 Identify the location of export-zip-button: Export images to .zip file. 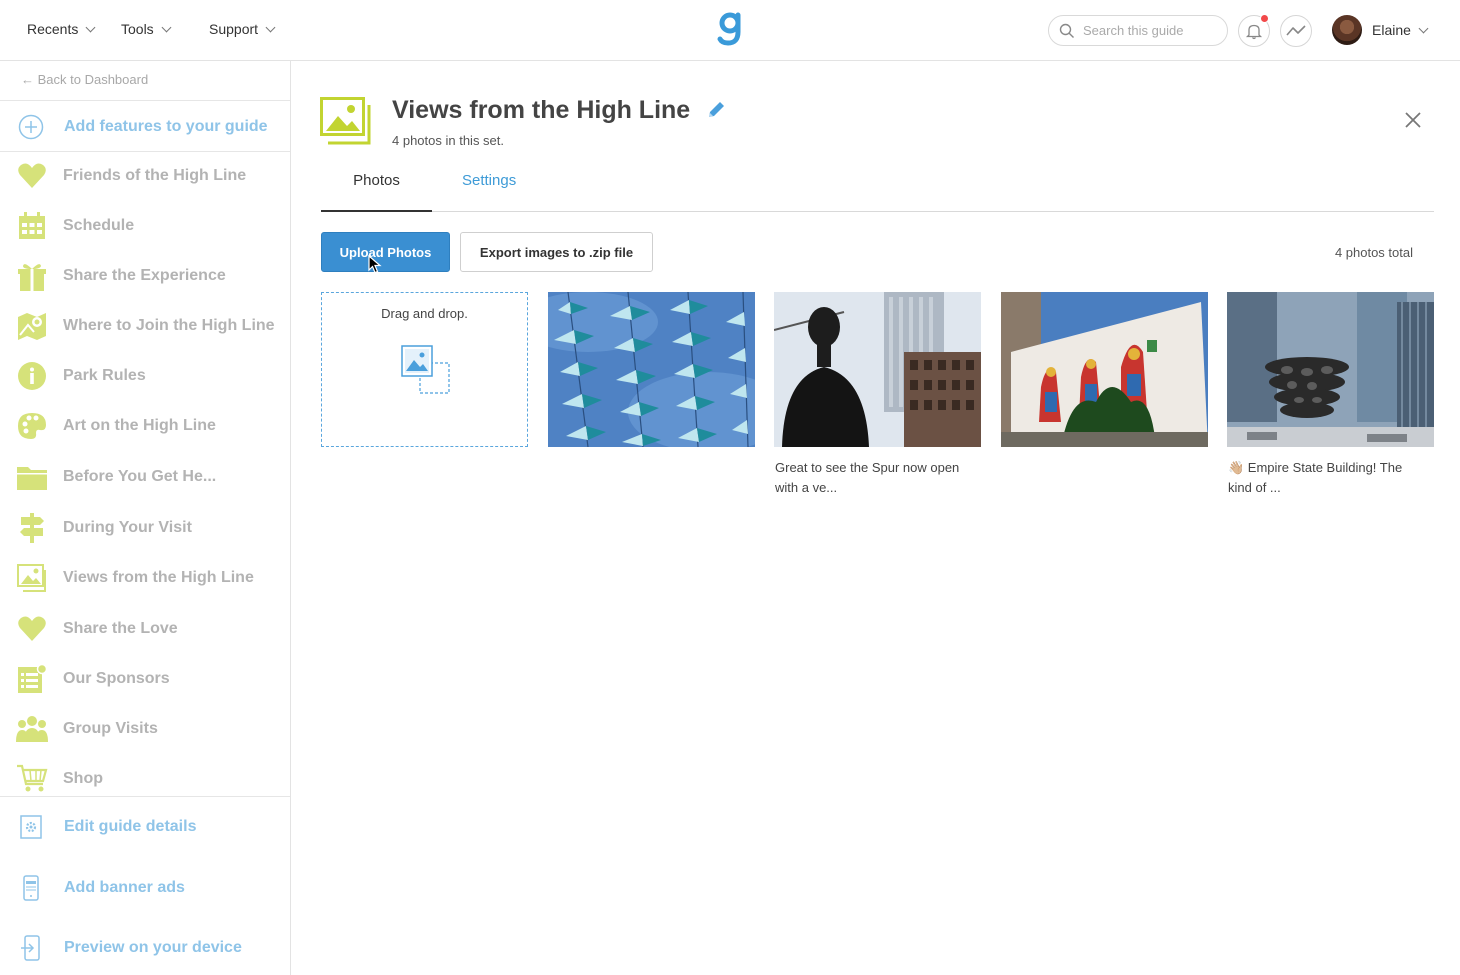
(556, 252).